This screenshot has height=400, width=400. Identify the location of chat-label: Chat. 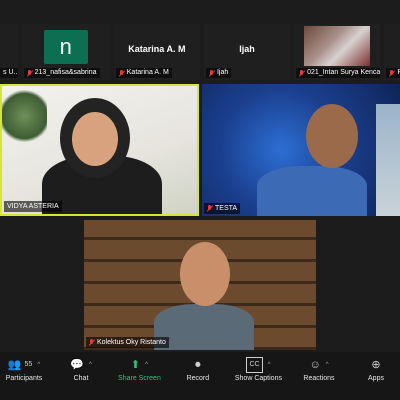
(81, 378).